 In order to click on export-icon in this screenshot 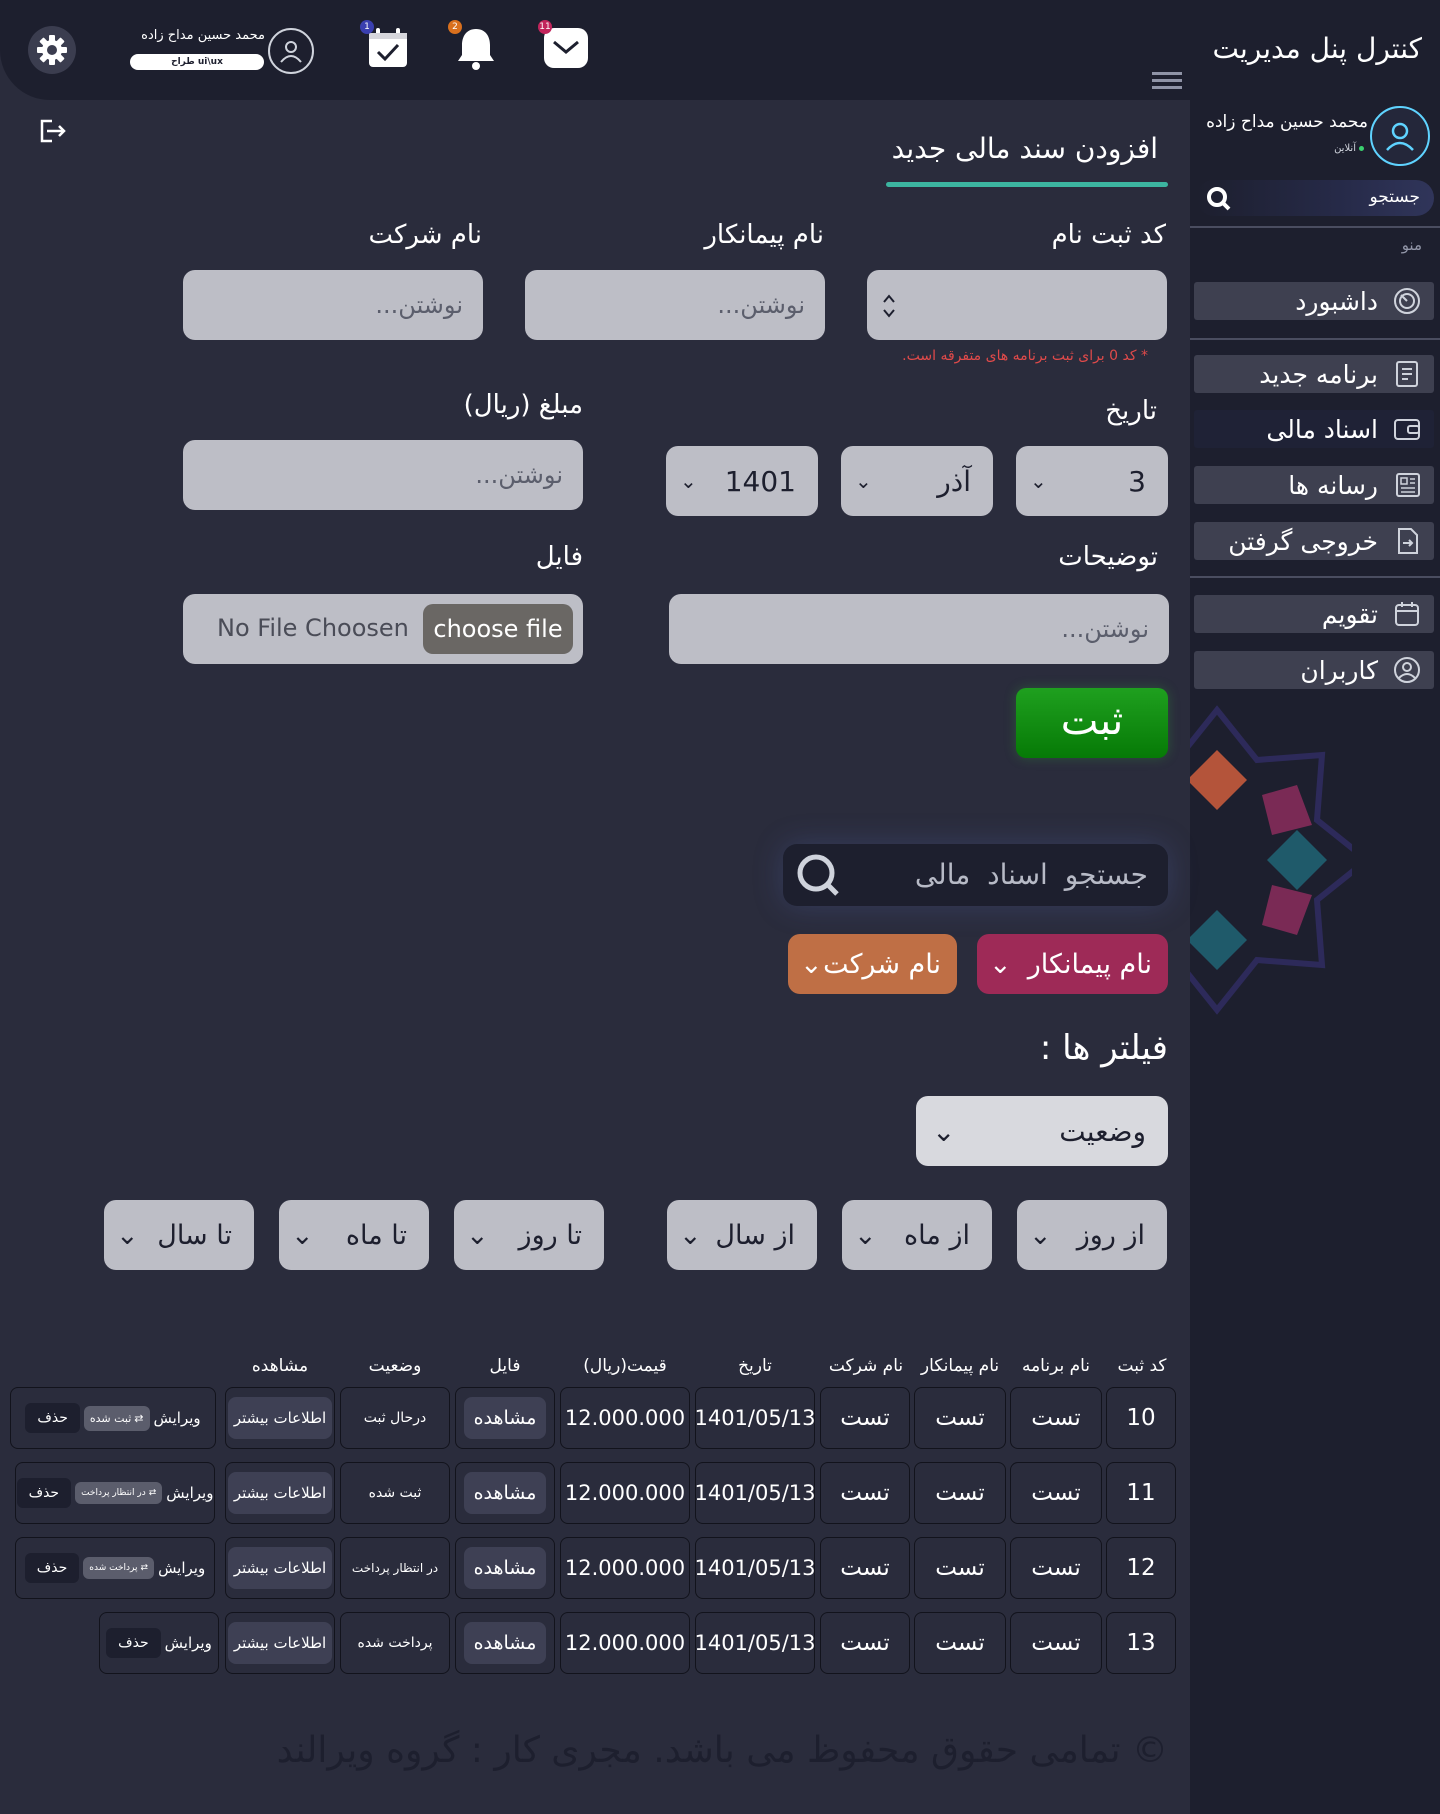, I will do `click(1407, 541)`.